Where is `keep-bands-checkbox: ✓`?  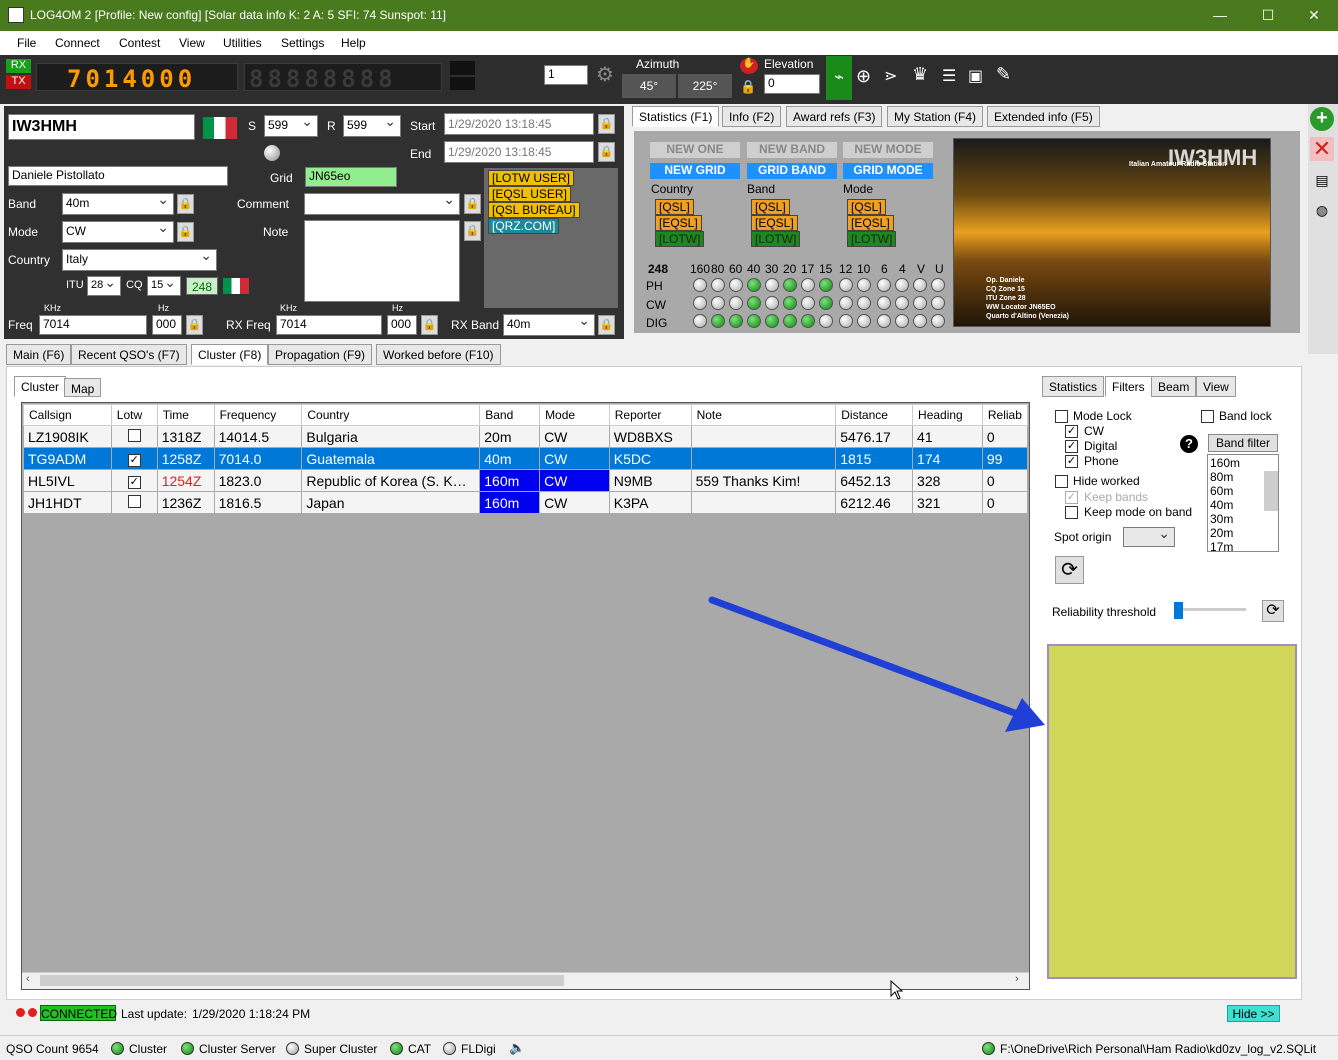
keep-bands-checkbox: ✓ is located at coordinates (1071, 497).